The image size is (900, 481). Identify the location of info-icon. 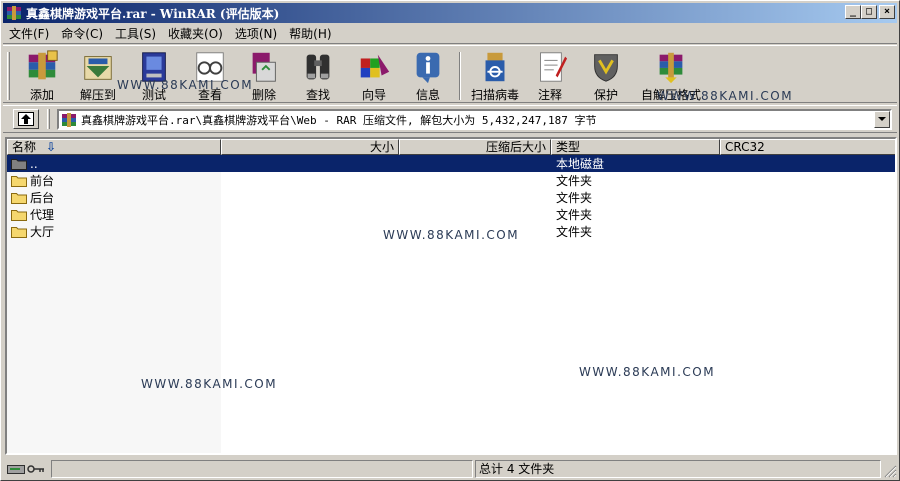
(428, 68).